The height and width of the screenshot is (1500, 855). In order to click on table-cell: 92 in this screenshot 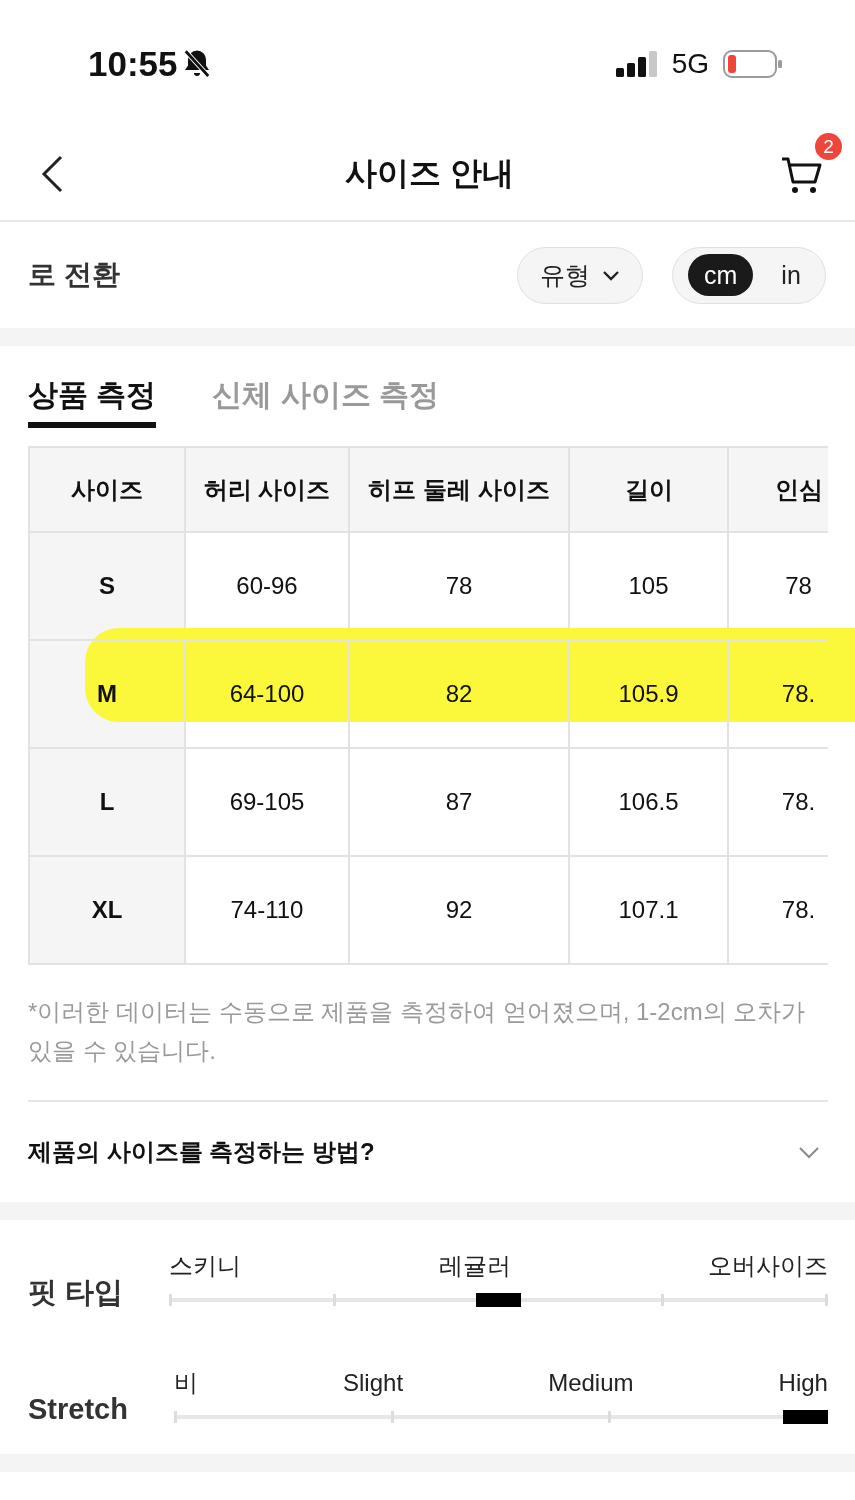, I will do `click(460, 909)`.